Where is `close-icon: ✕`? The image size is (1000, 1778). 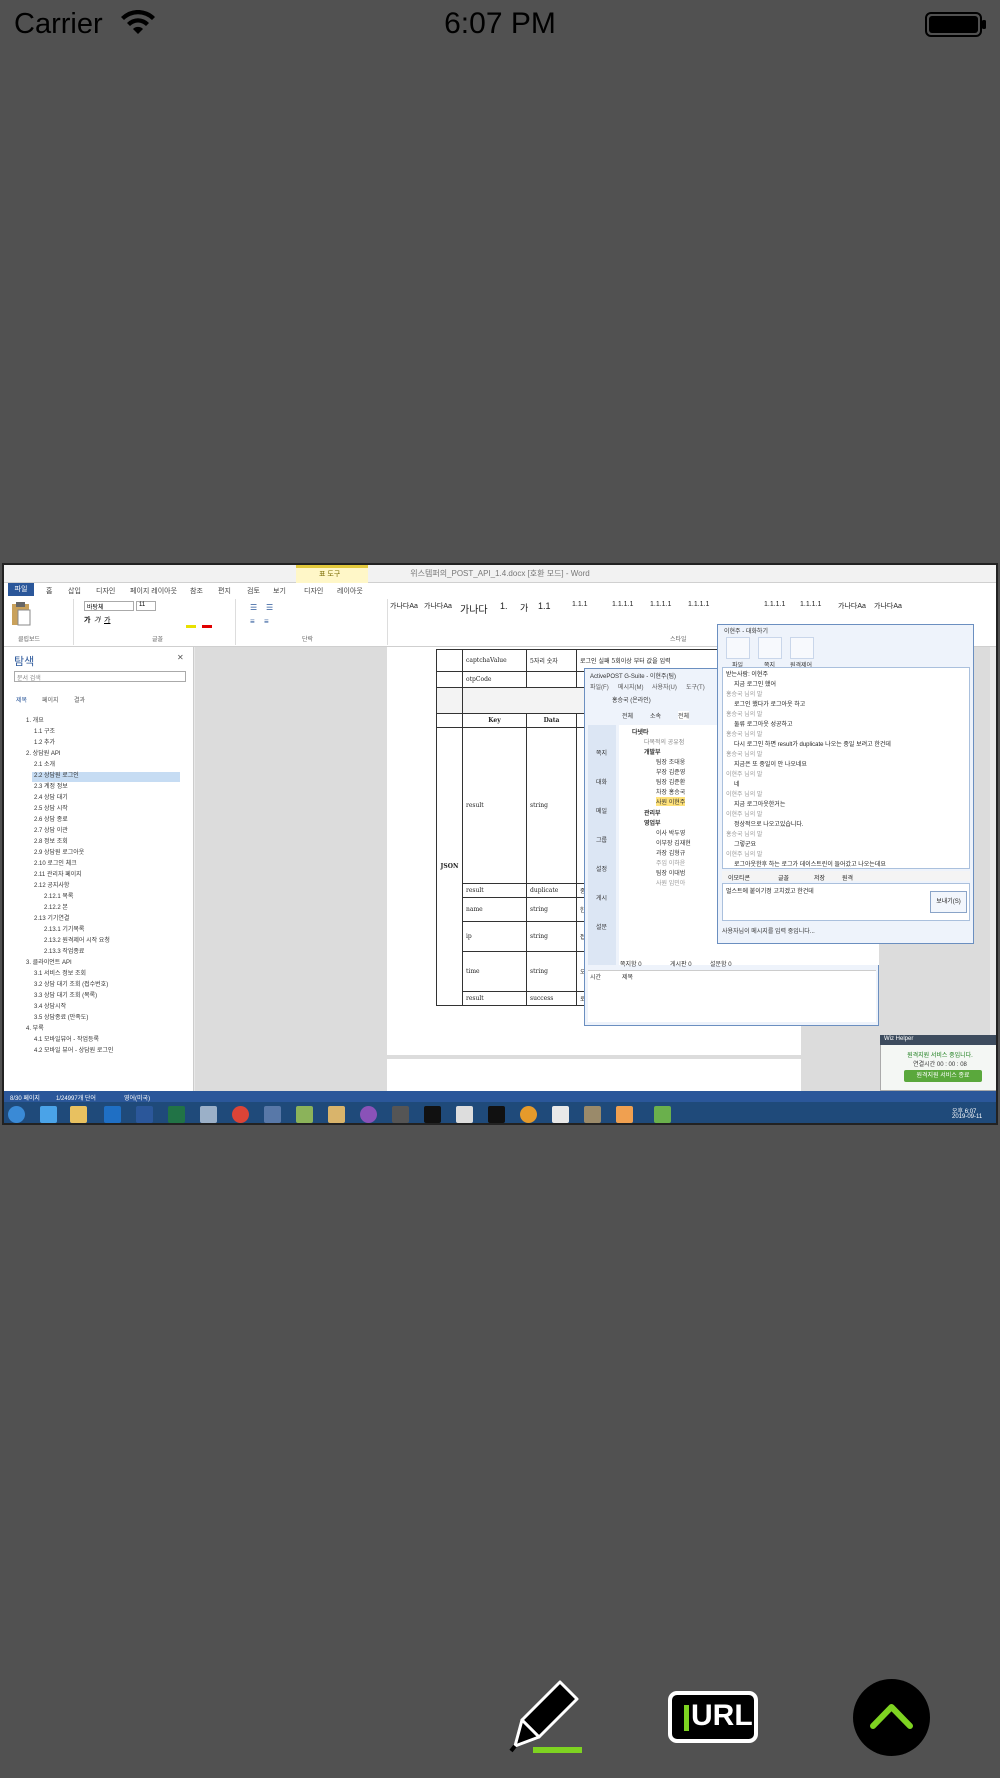
close-icon: ✕ is located at coordinates (180, 657).